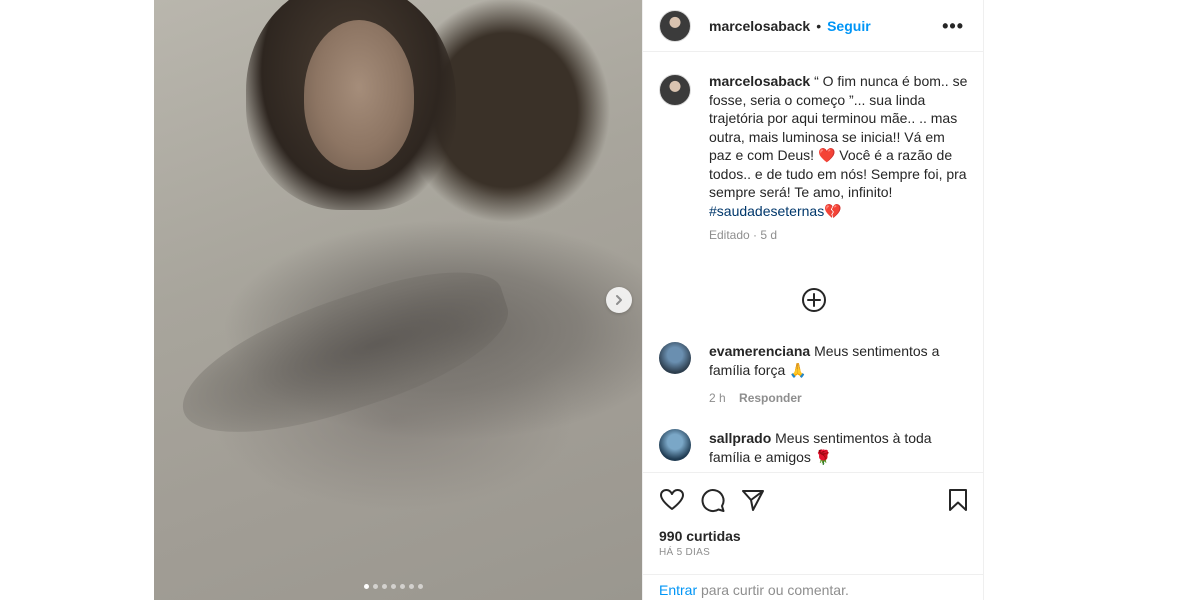 This screenshot has width=1200, height=600. What do you see at coordinates (675, 90) in the screenshot?
I see `caption-author-avatar` at bounding box center [675, 90].